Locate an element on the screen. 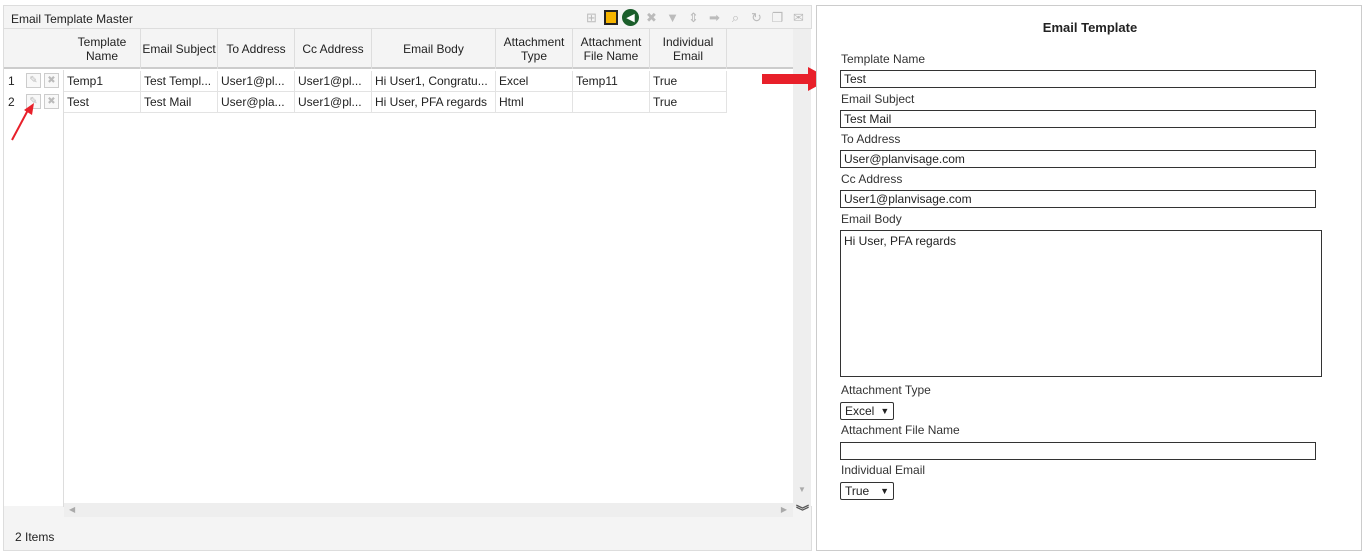  column-header: Template Name is located at coordinates (102, 49).